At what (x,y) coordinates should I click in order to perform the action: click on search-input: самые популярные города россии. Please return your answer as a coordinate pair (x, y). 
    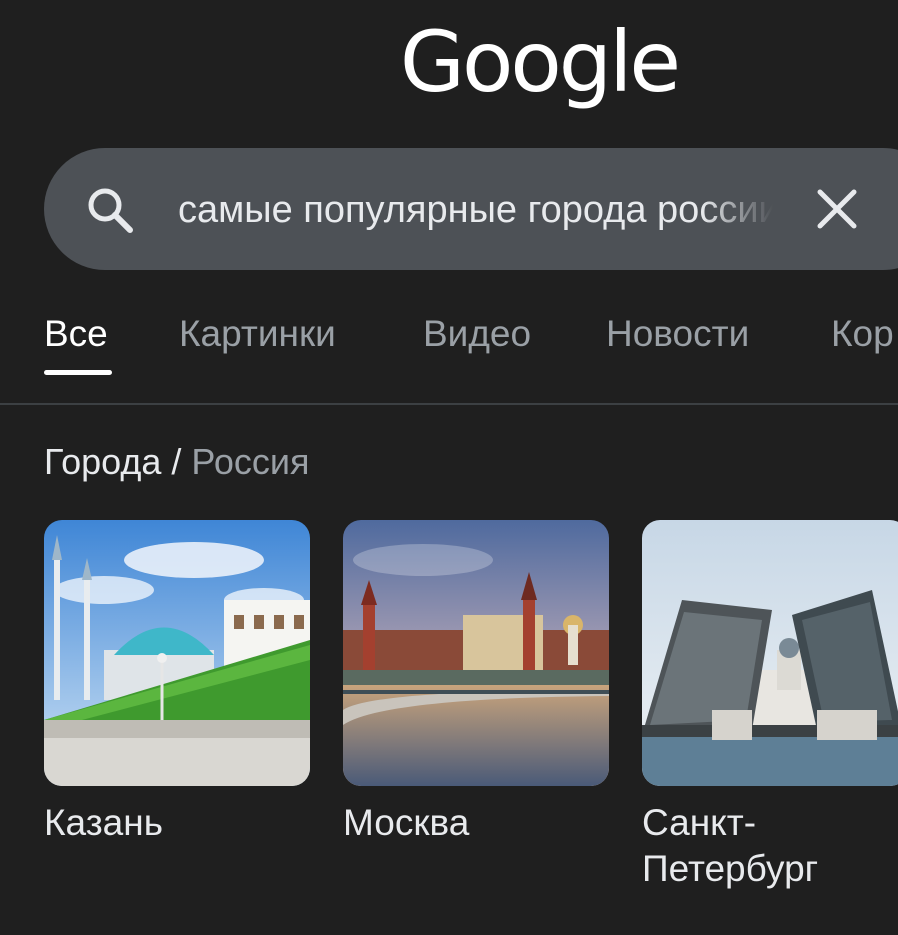
    Looking at the image, I should click on (475, 210).